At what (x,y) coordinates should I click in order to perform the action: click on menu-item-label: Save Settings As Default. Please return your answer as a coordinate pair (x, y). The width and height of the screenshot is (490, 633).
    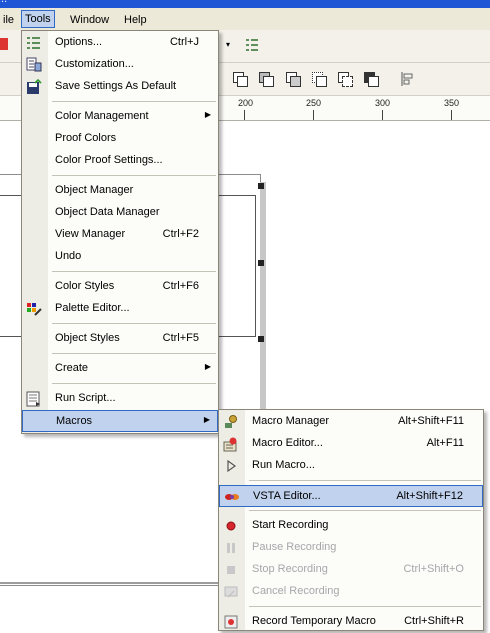
    Looking at the image, I should click on (116, 86).